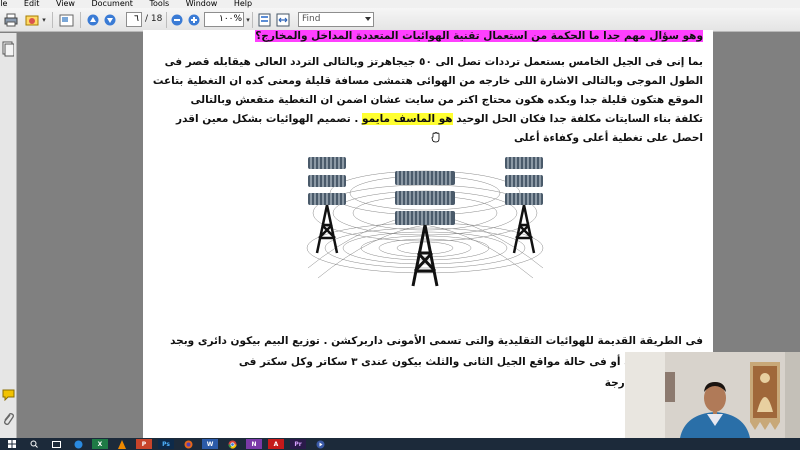 Image resolution: width=800 pixels, height=450 pixels. Describe the element at coordinates (65, 4) in the screenshot. I see `menu-view: View` at that location.